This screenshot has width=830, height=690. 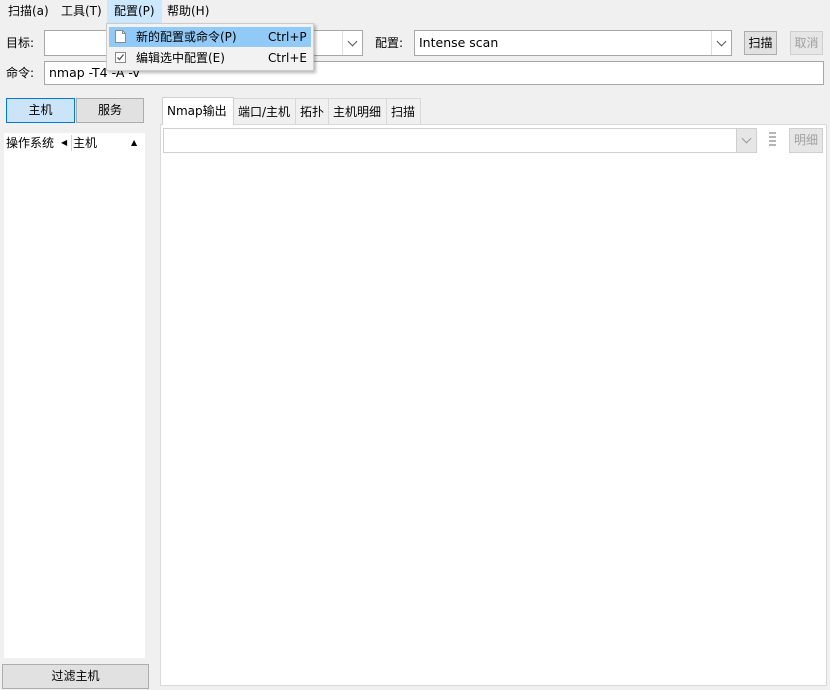 What do you see at coordinates (287, 58) in the screenshot?
I see `menu-item-edit-profile-shortcut: Ctrl+E` at bounding box center [287, 58].